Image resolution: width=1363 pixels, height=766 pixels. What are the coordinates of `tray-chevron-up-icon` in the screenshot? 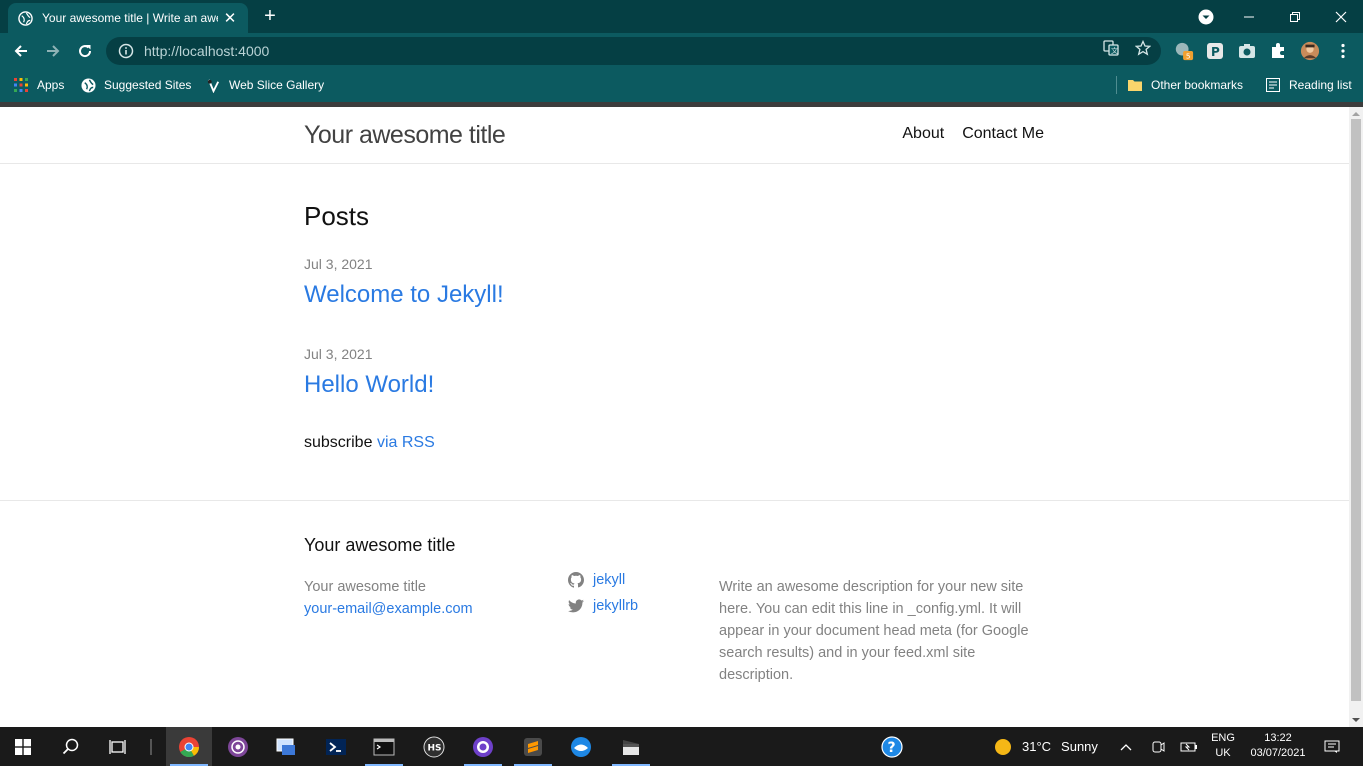 It's located at (1126, 746).